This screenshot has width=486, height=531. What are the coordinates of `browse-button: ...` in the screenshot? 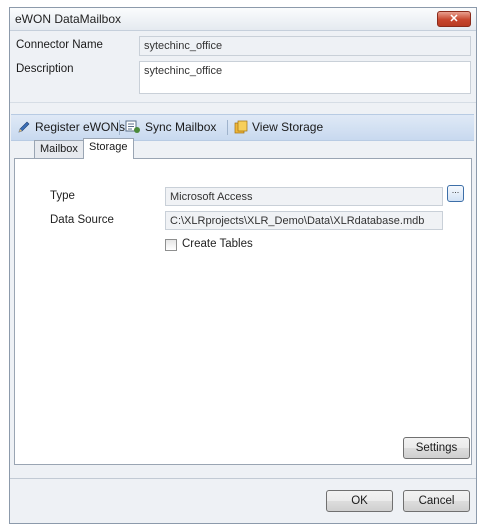 It's located at (455, 193).